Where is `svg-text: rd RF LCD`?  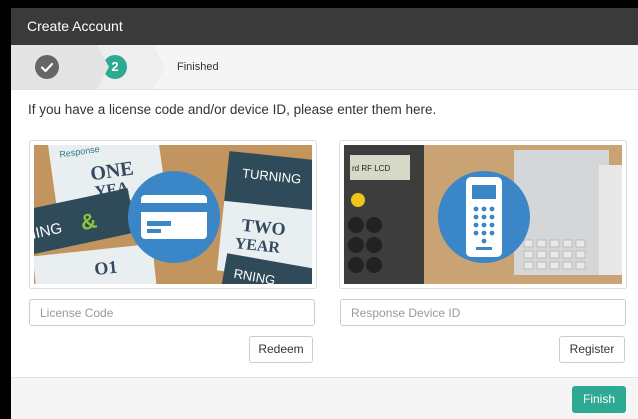 svg-text: rd RF LCD is located at coordinates (371, 168).